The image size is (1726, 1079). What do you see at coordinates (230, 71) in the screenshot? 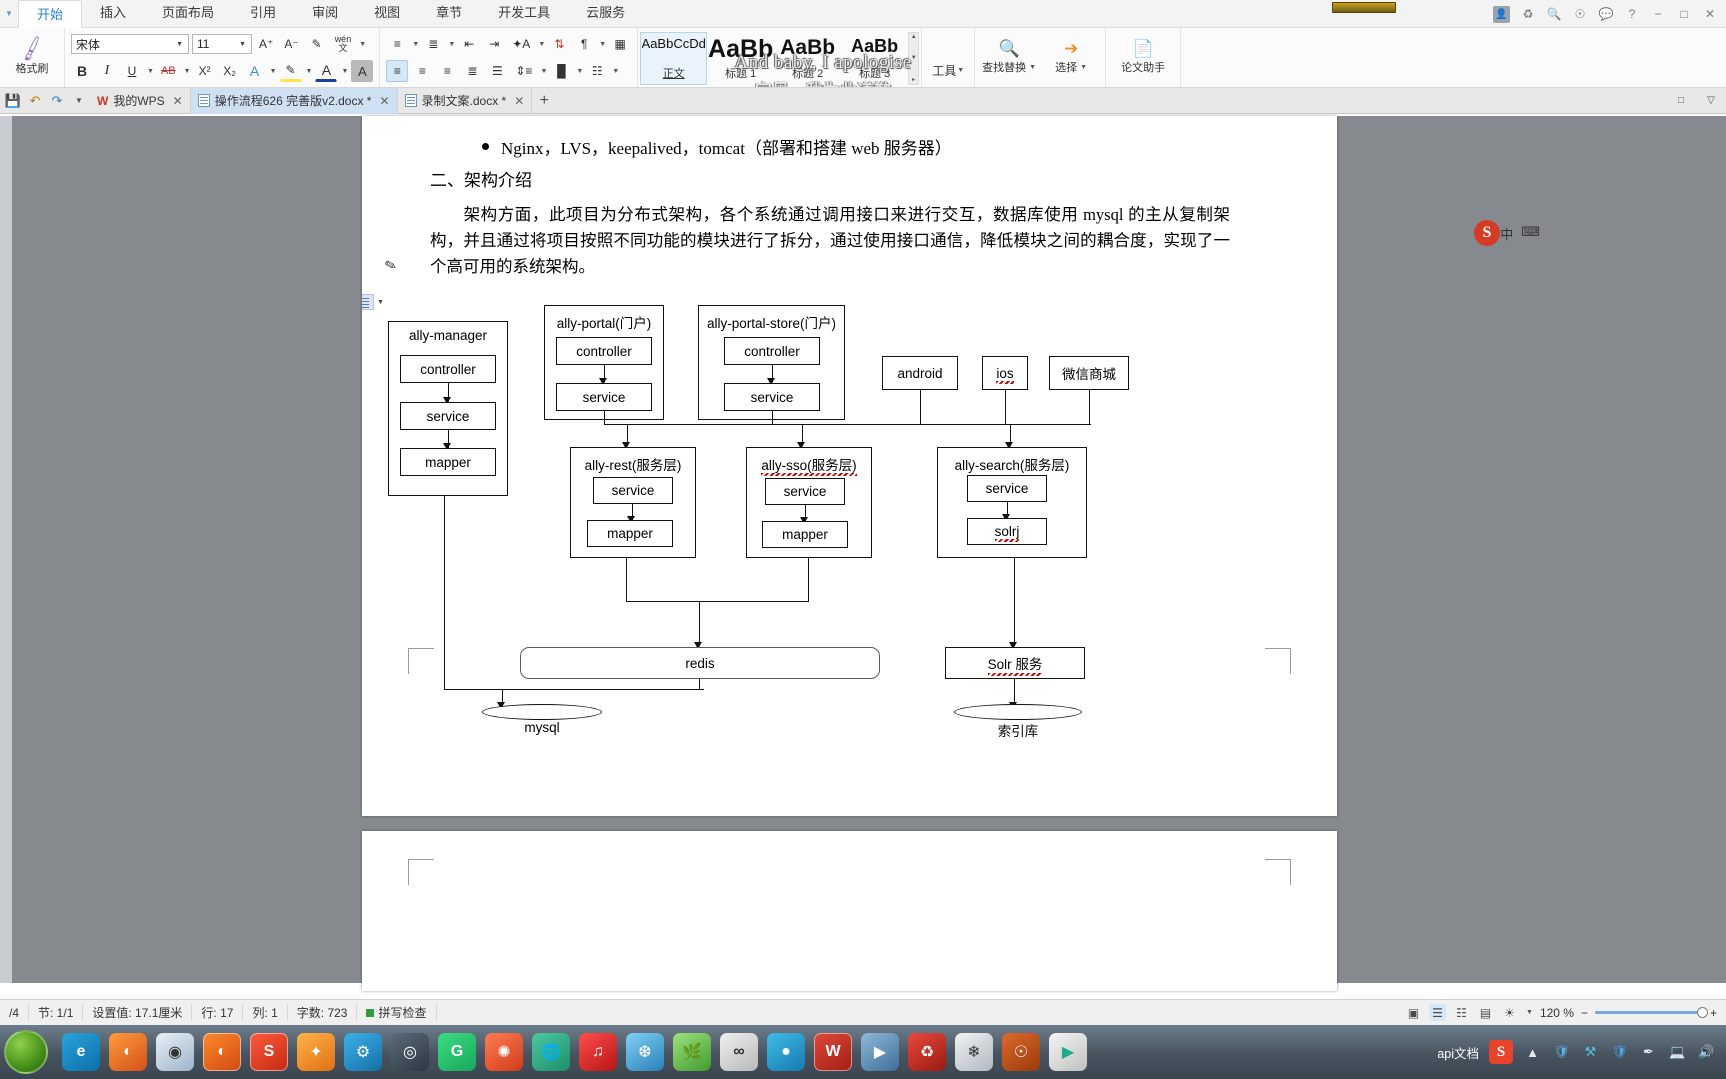
I see `subscript-button: X₂` at bounding box center [230, 71].